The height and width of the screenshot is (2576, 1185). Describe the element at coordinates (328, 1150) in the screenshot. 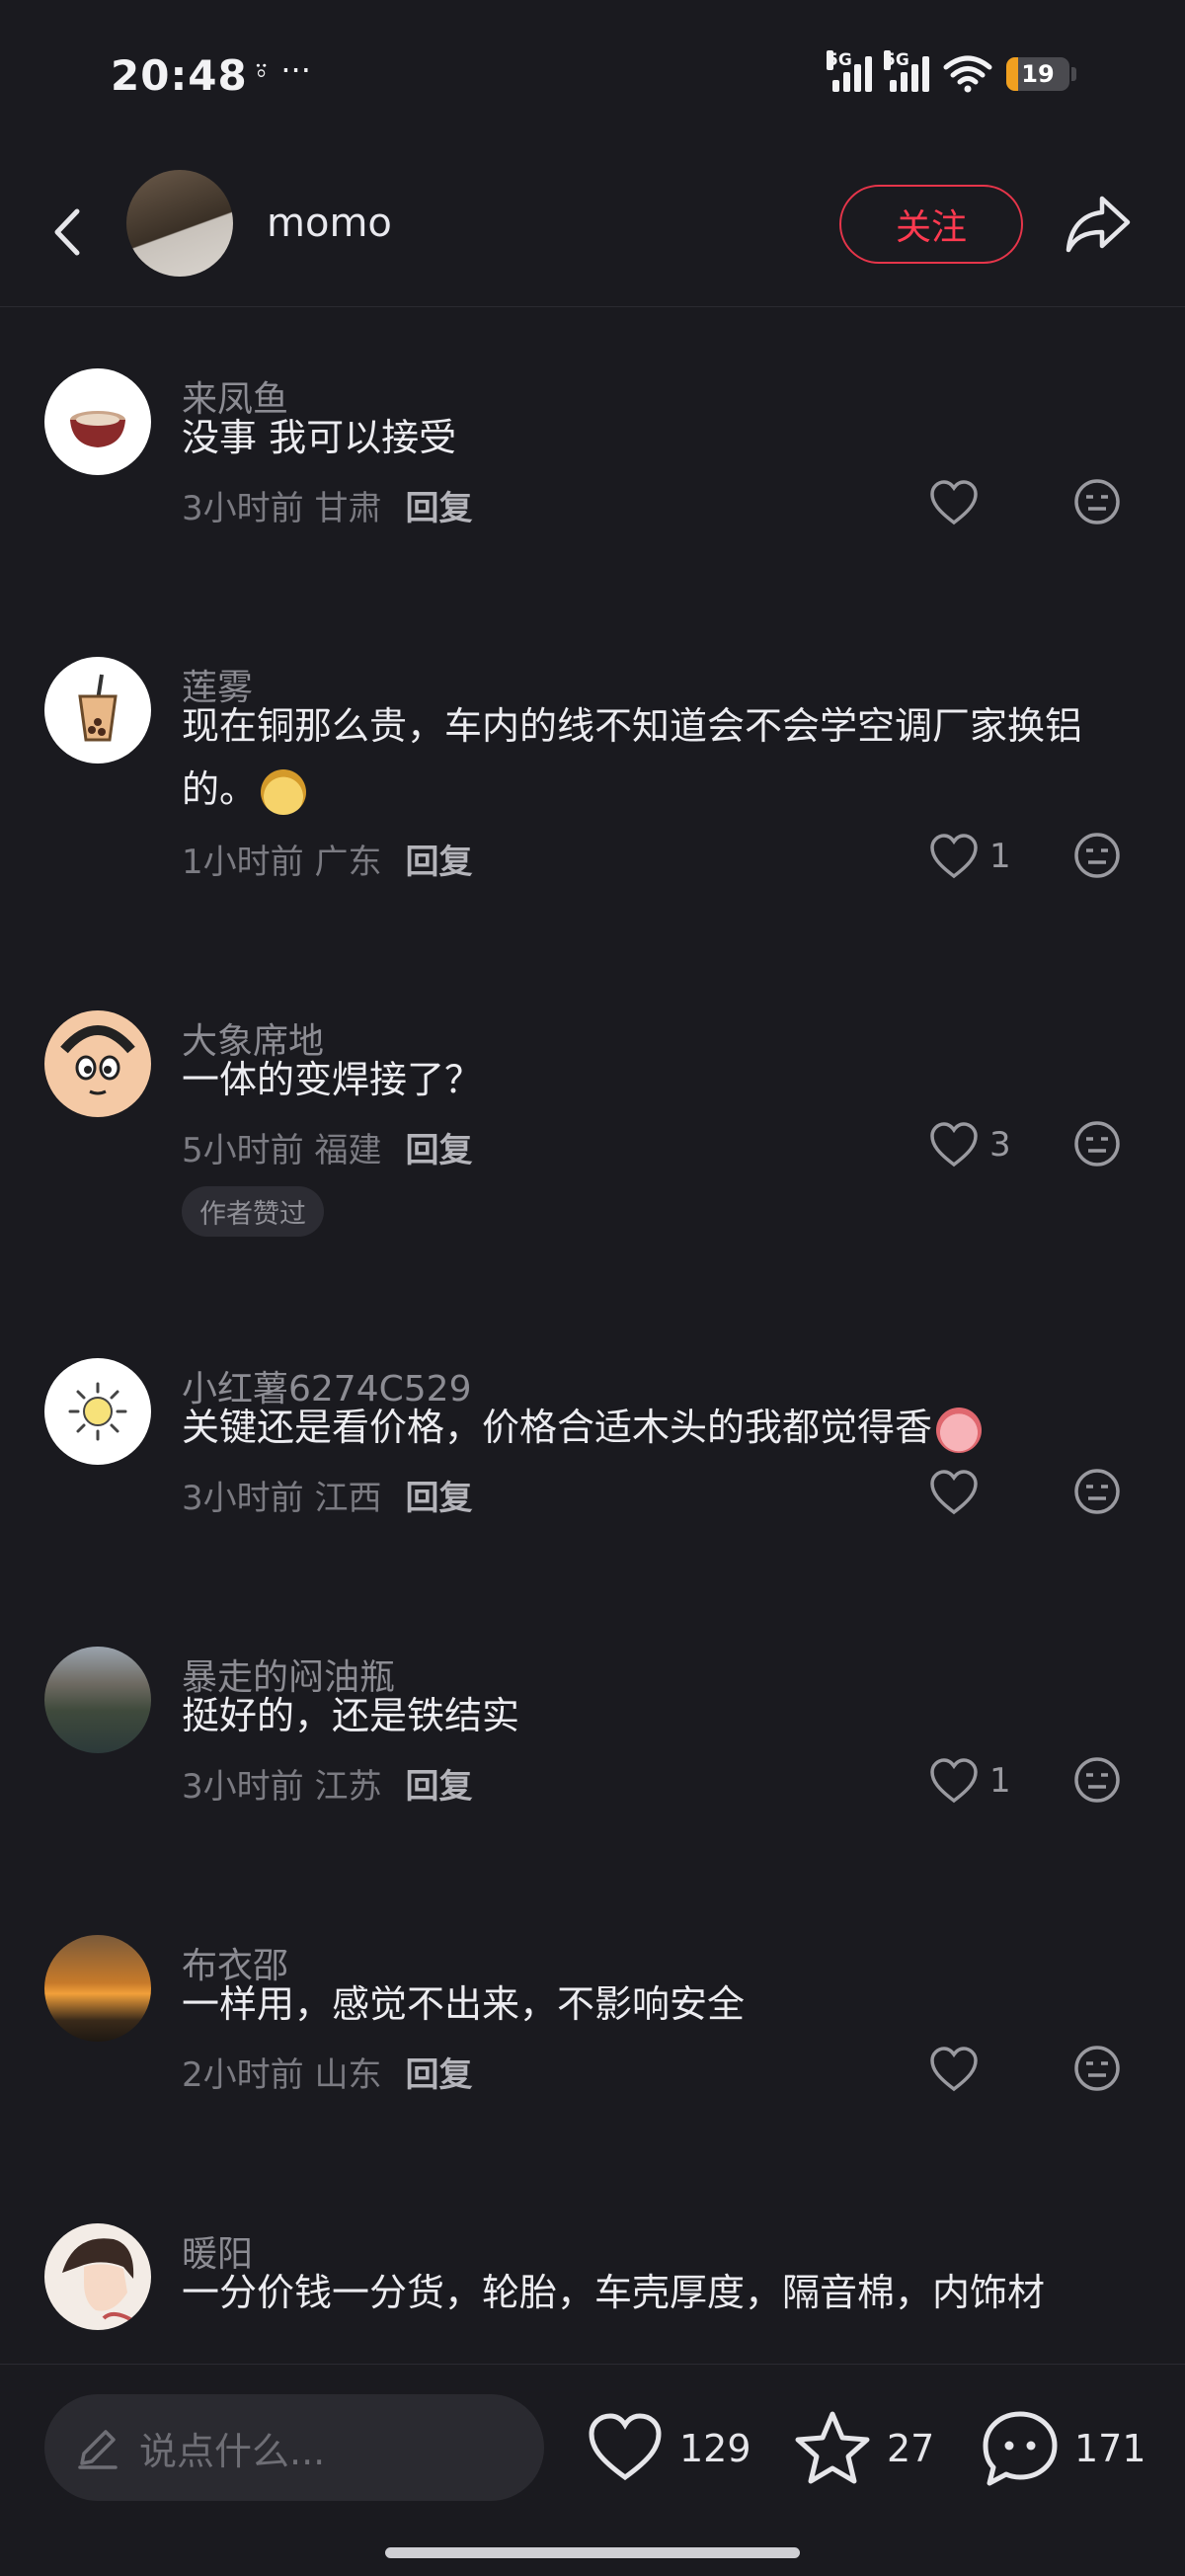

I see `comment-meta: 5小时前 福建 回复` at that location.